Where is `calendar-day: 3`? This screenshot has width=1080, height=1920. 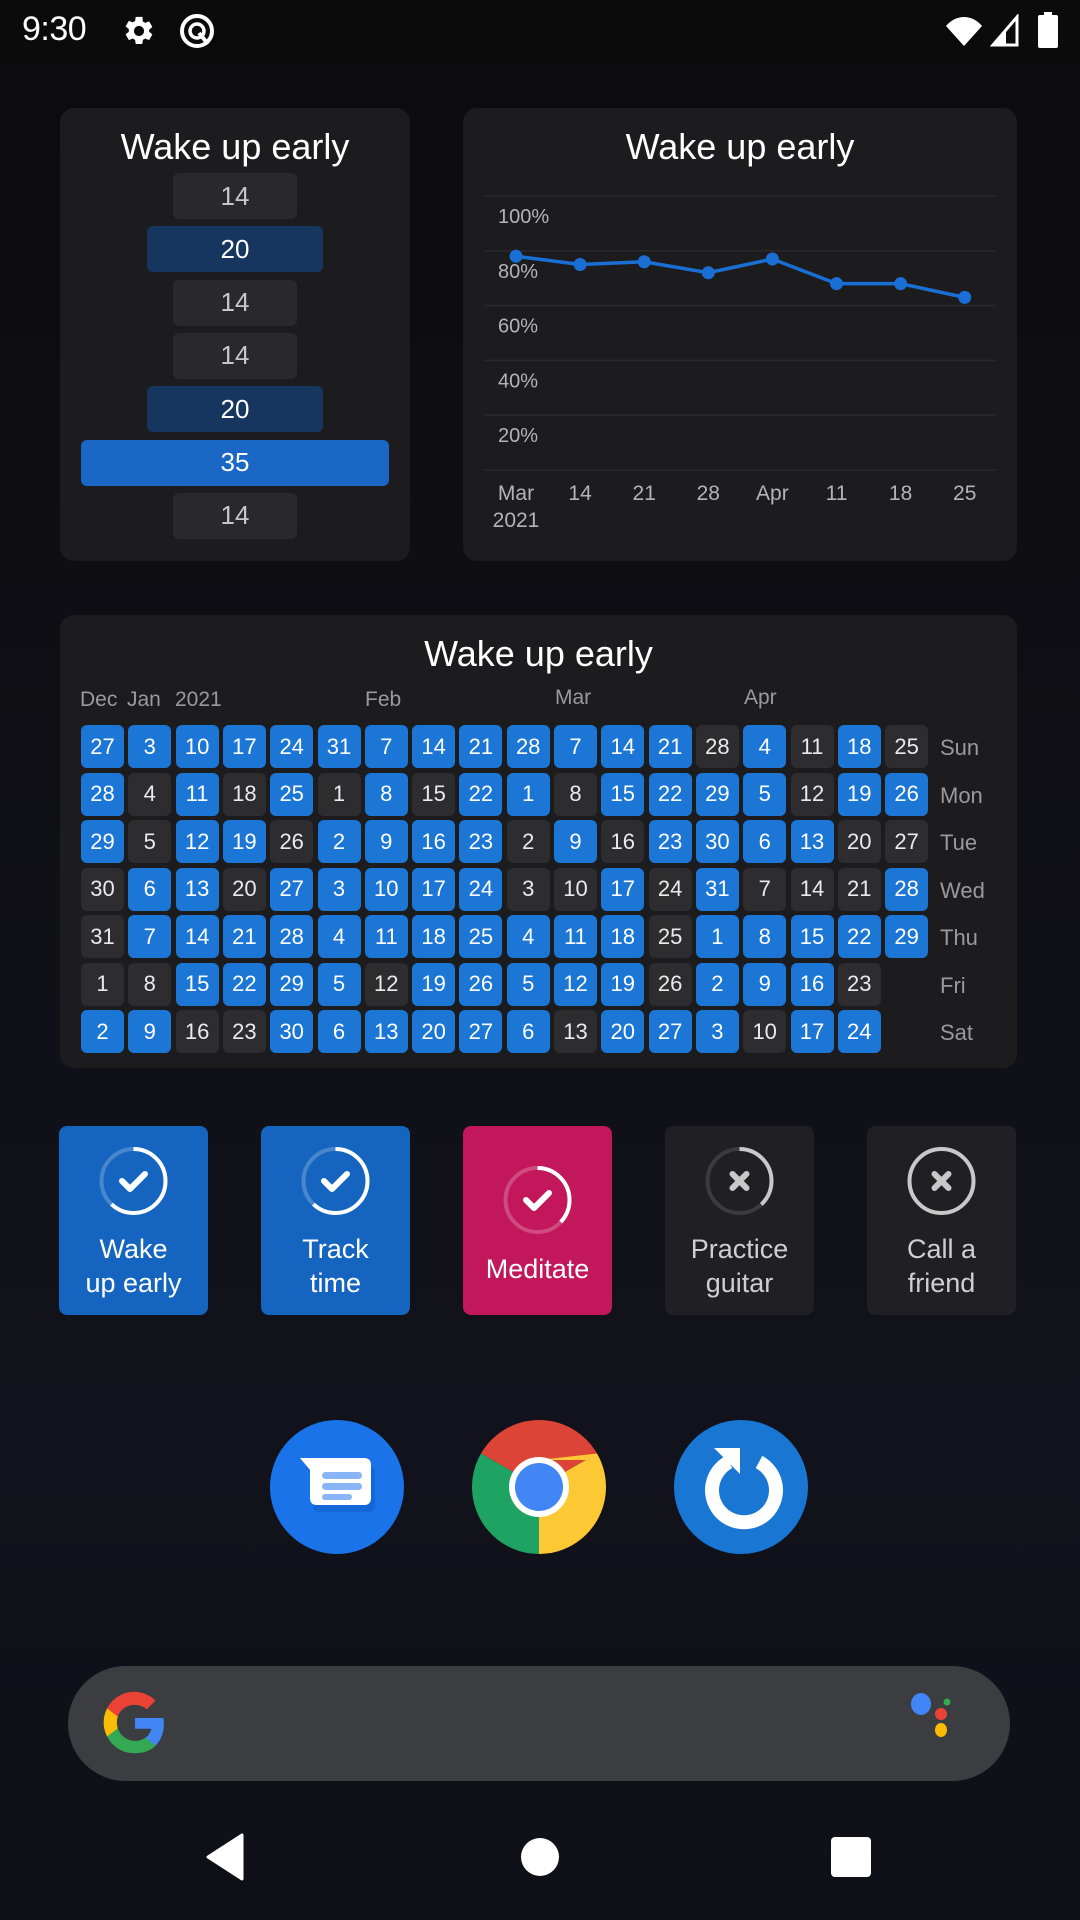 calendar-day: 3 is located at coordinates (339, 889).